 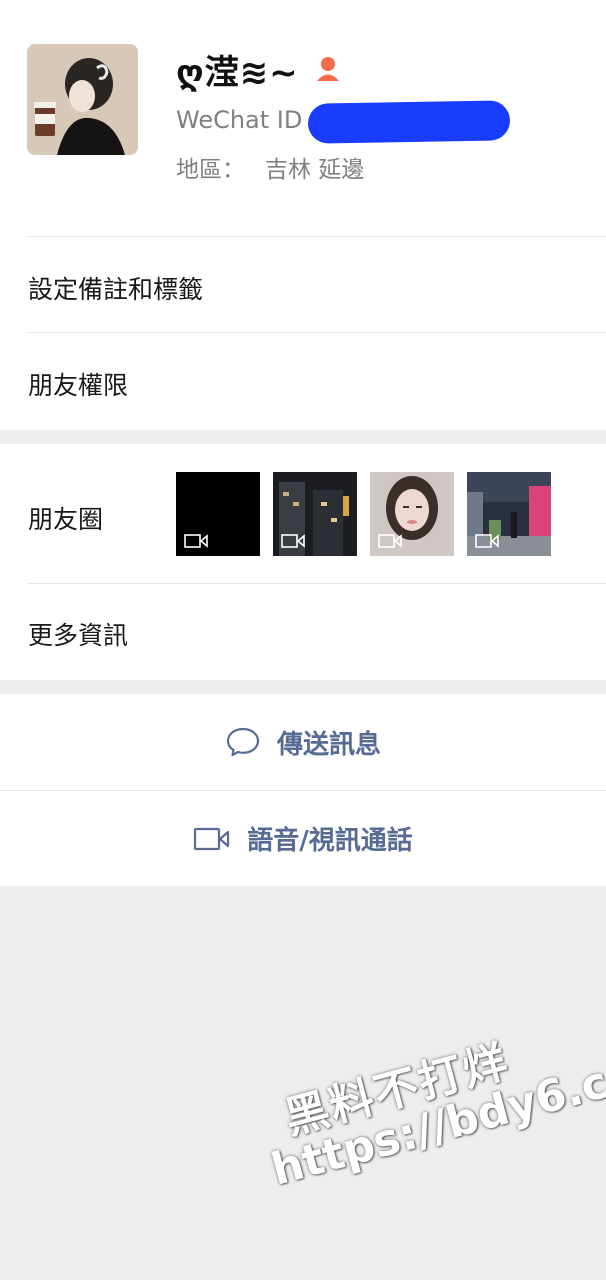 What do you see at coordinates (328, 744) in the screenshot?
I see `send-message-label: 傳送訊息` at bounding box center [328, 744].